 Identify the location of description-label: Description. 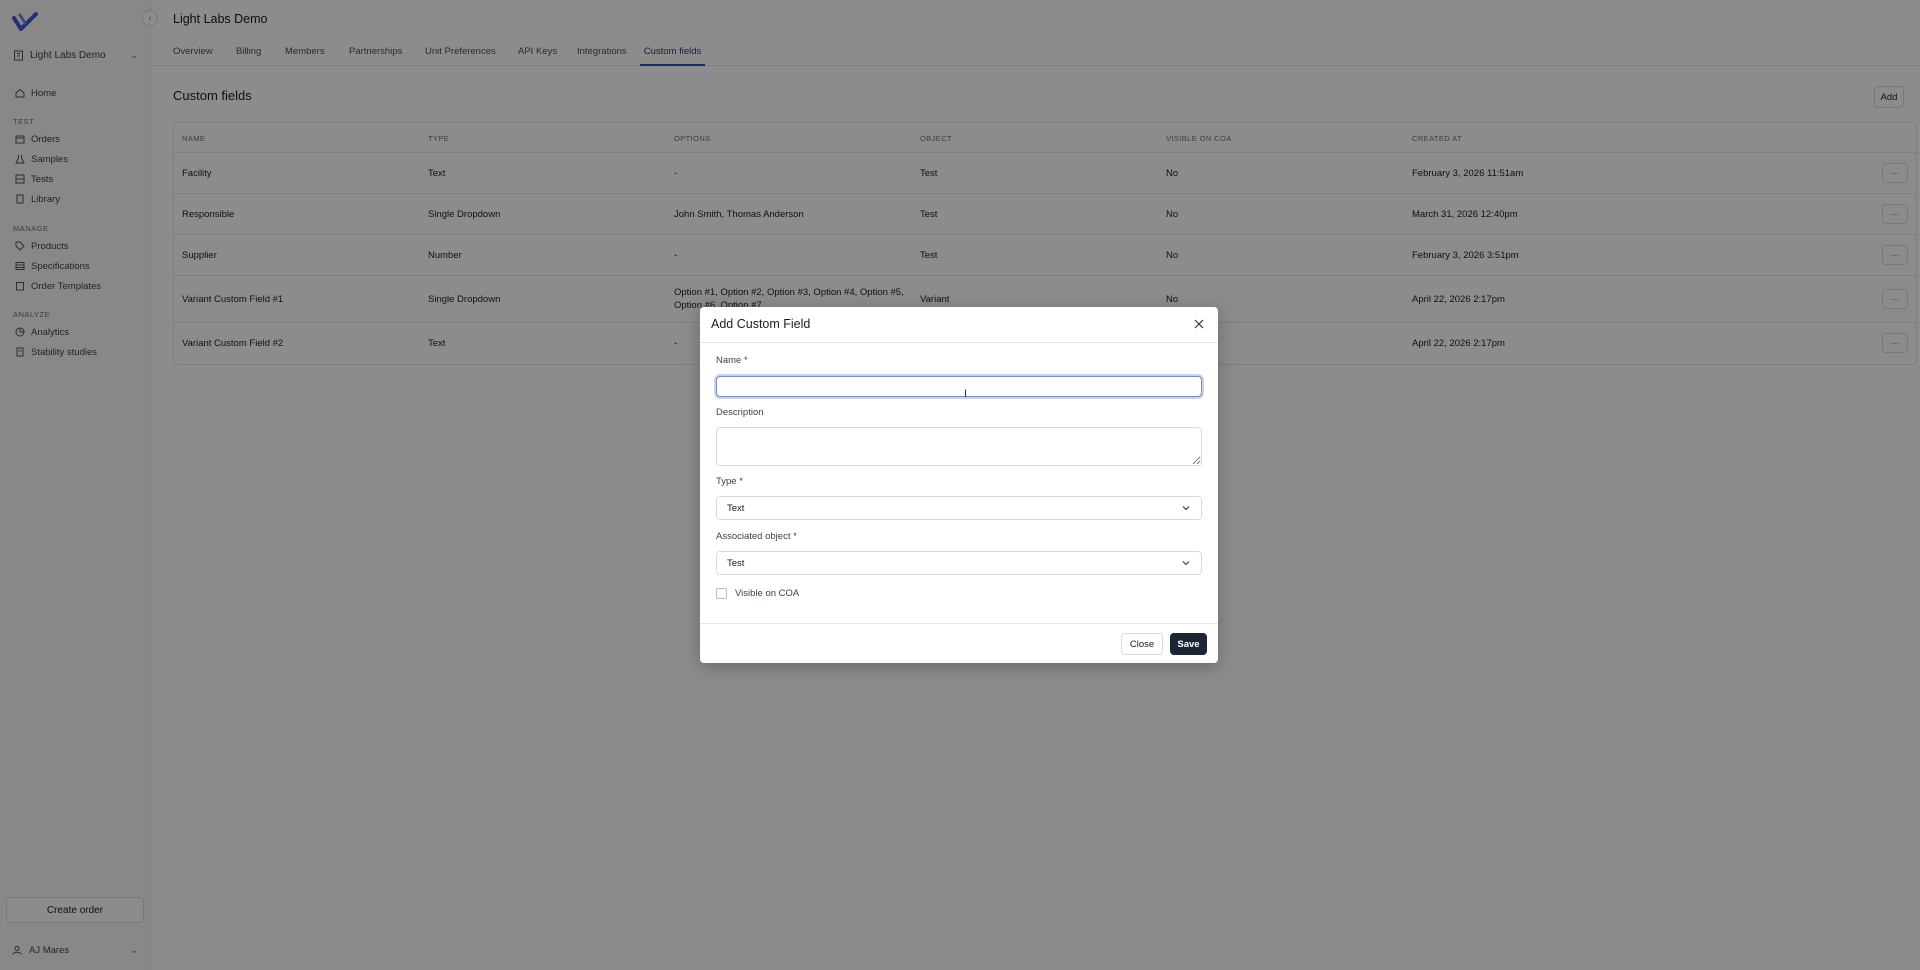
(740, 412).